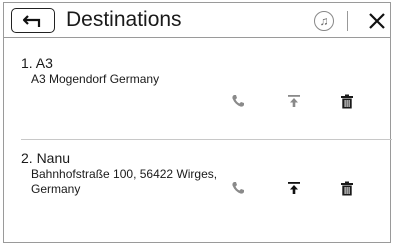 This screenshot has height=245, width=394. Describe the element at coordinates (37, 63) in the screenshot. I see `destination-name: 1. A3` at that location.